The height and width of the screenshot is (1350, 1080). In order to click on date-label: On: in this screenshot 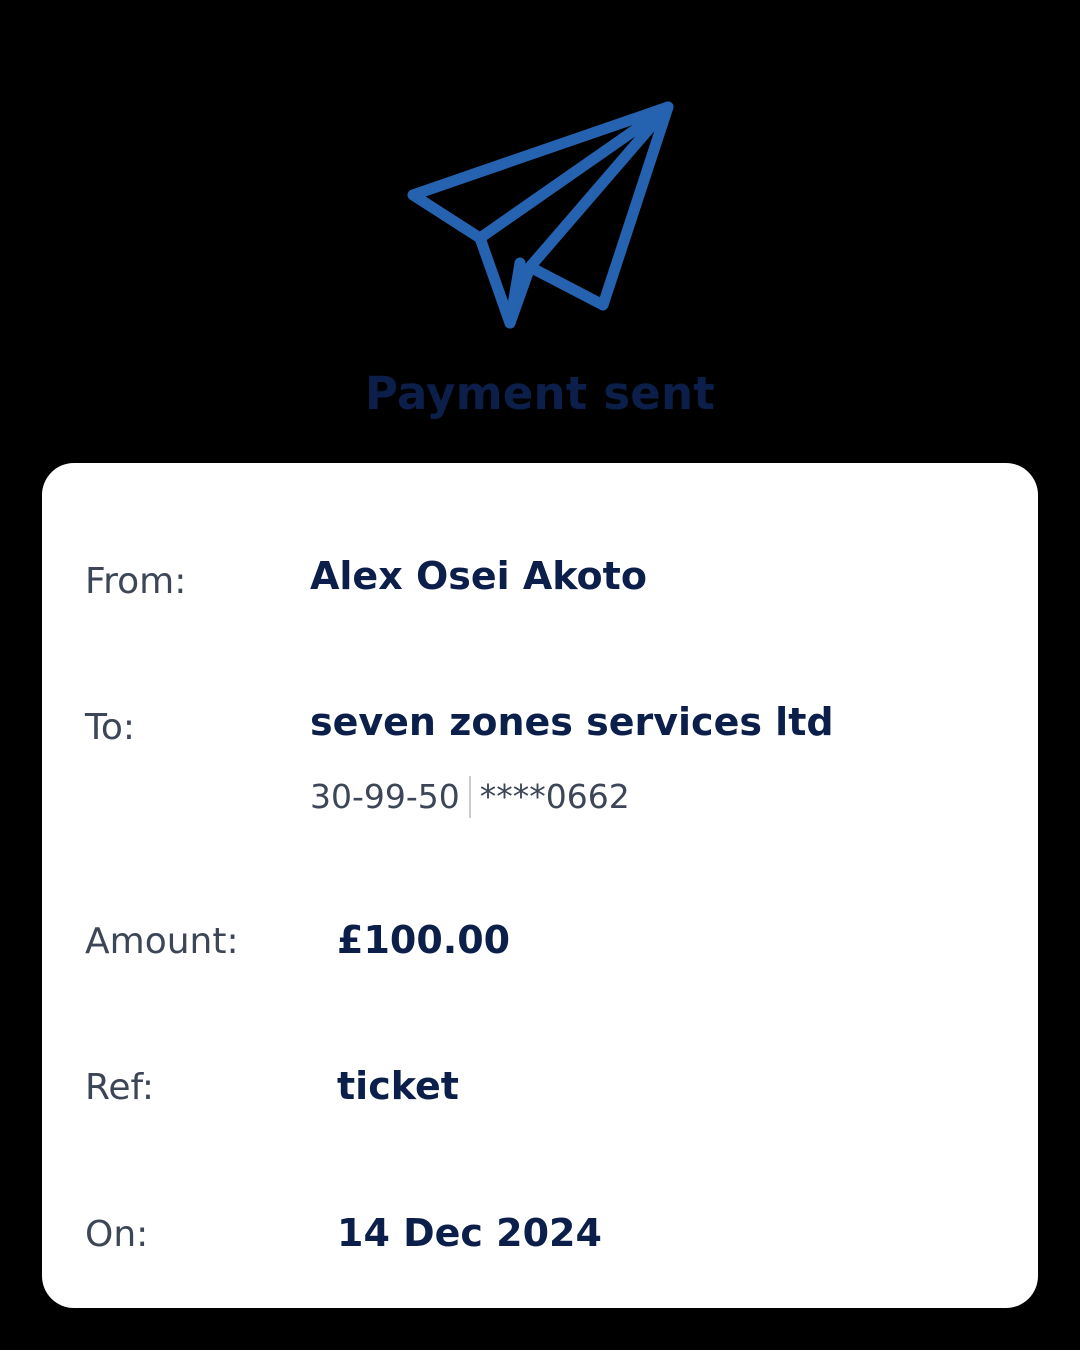, I will do `click(117, 1234)`.